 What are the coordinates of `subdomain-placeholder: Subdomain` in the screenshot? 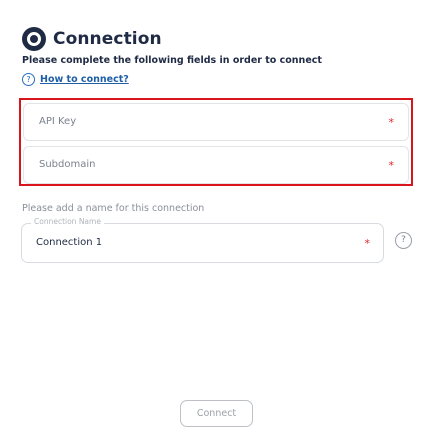 It's located at (67, 164).